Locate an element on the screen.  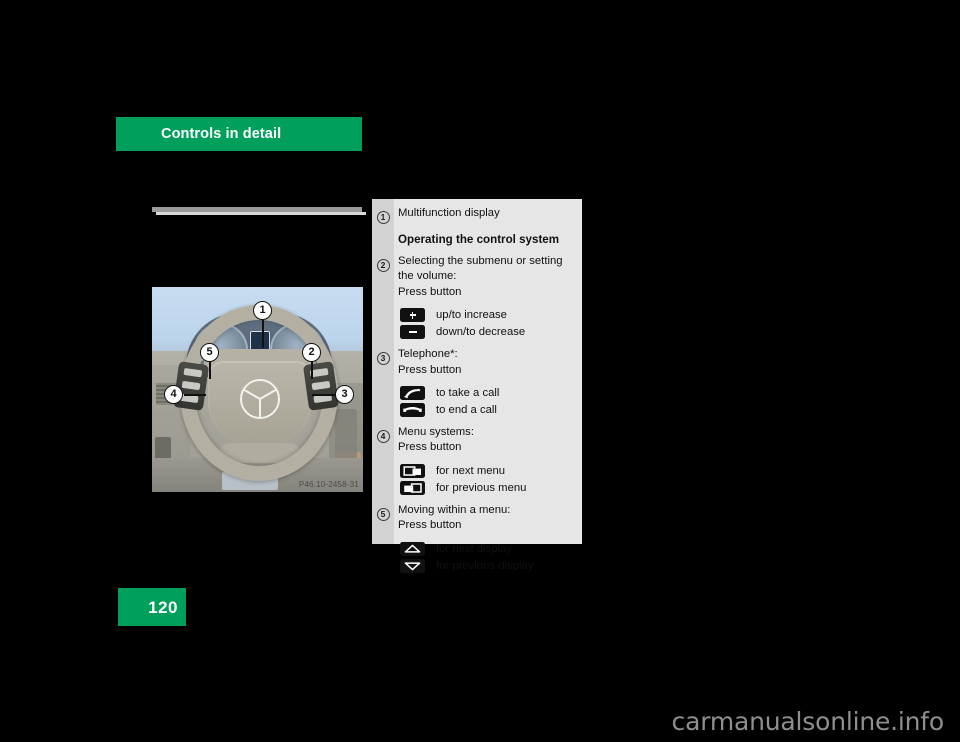
previous-menu-label: for previous menu is located at coordinates (481, 487).